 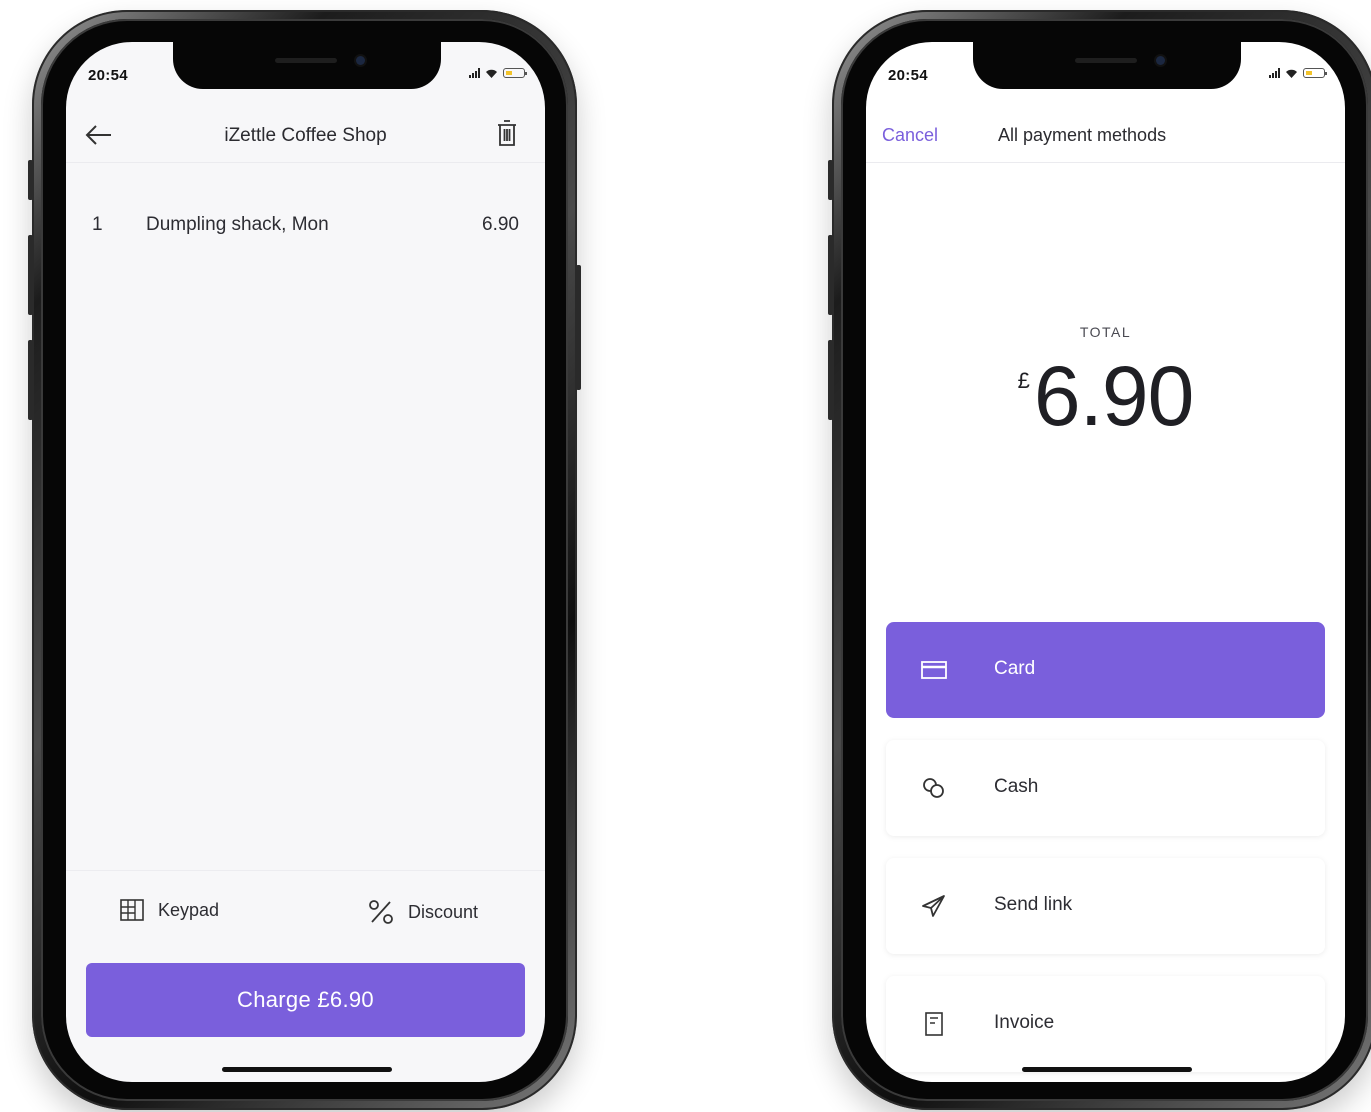 What do you see at coordinates (1105, 1024) in the screenshot?
I see `payment-method-invoice: Invoice` at bounding box center [1105, 1024].